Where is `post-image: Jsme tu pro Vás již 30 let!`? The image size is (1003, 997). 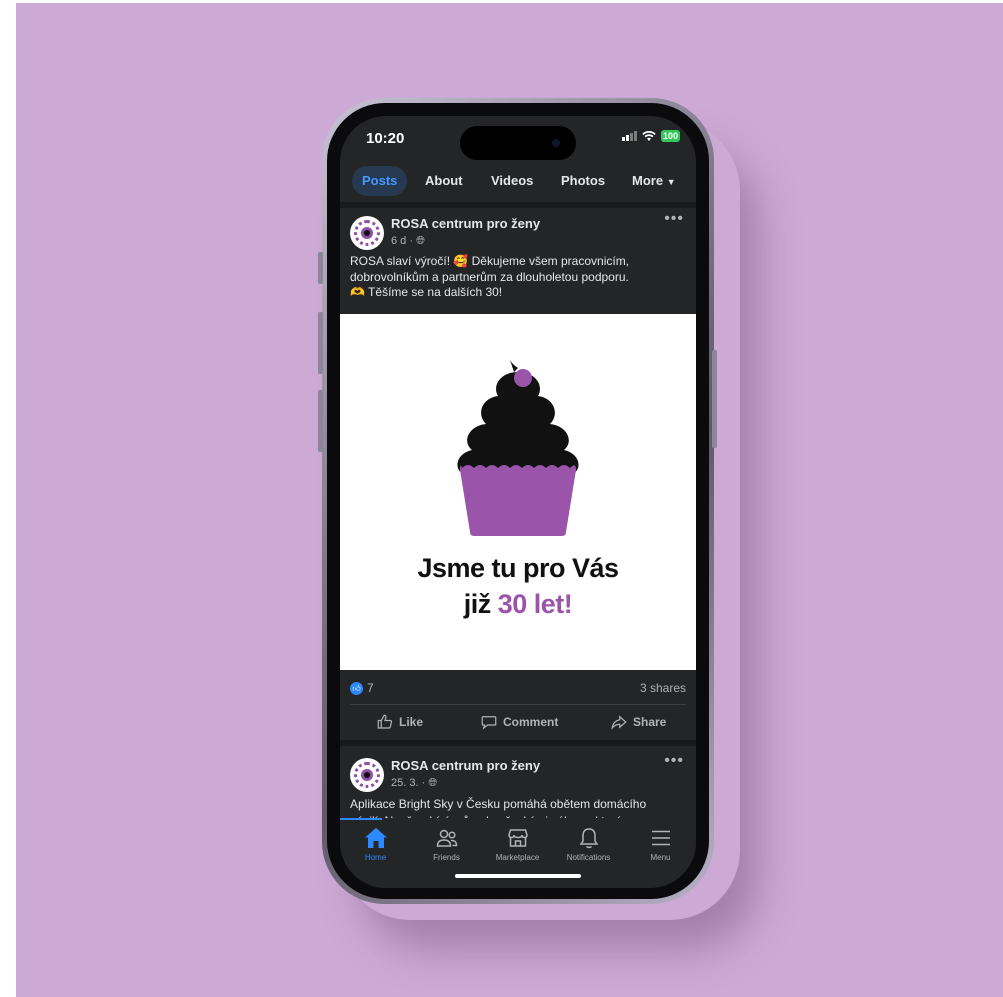 post-image: Jsme tu pro Vás již 30 let! is located at coordinates (518, 492).